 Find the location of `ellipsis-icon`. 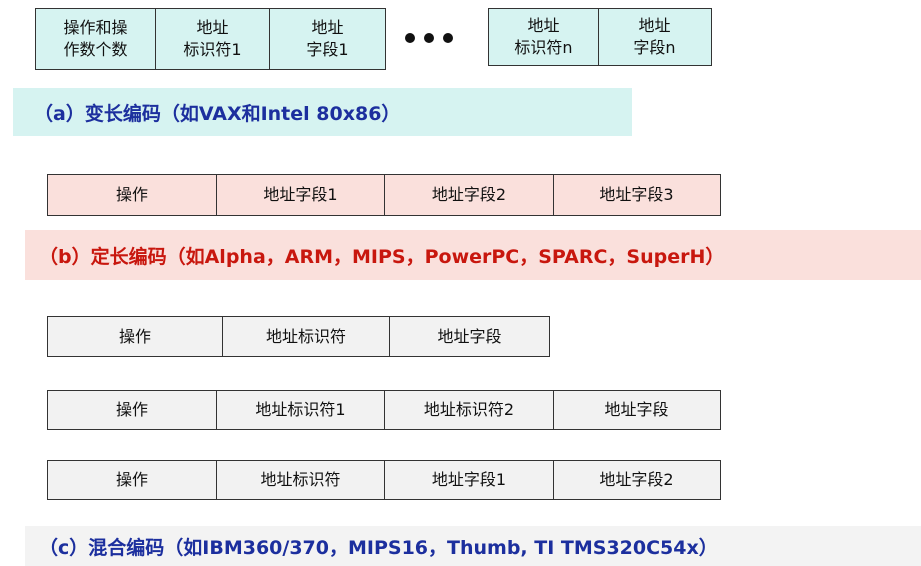

ellipsis-icon is located at coordinates (429, 38).